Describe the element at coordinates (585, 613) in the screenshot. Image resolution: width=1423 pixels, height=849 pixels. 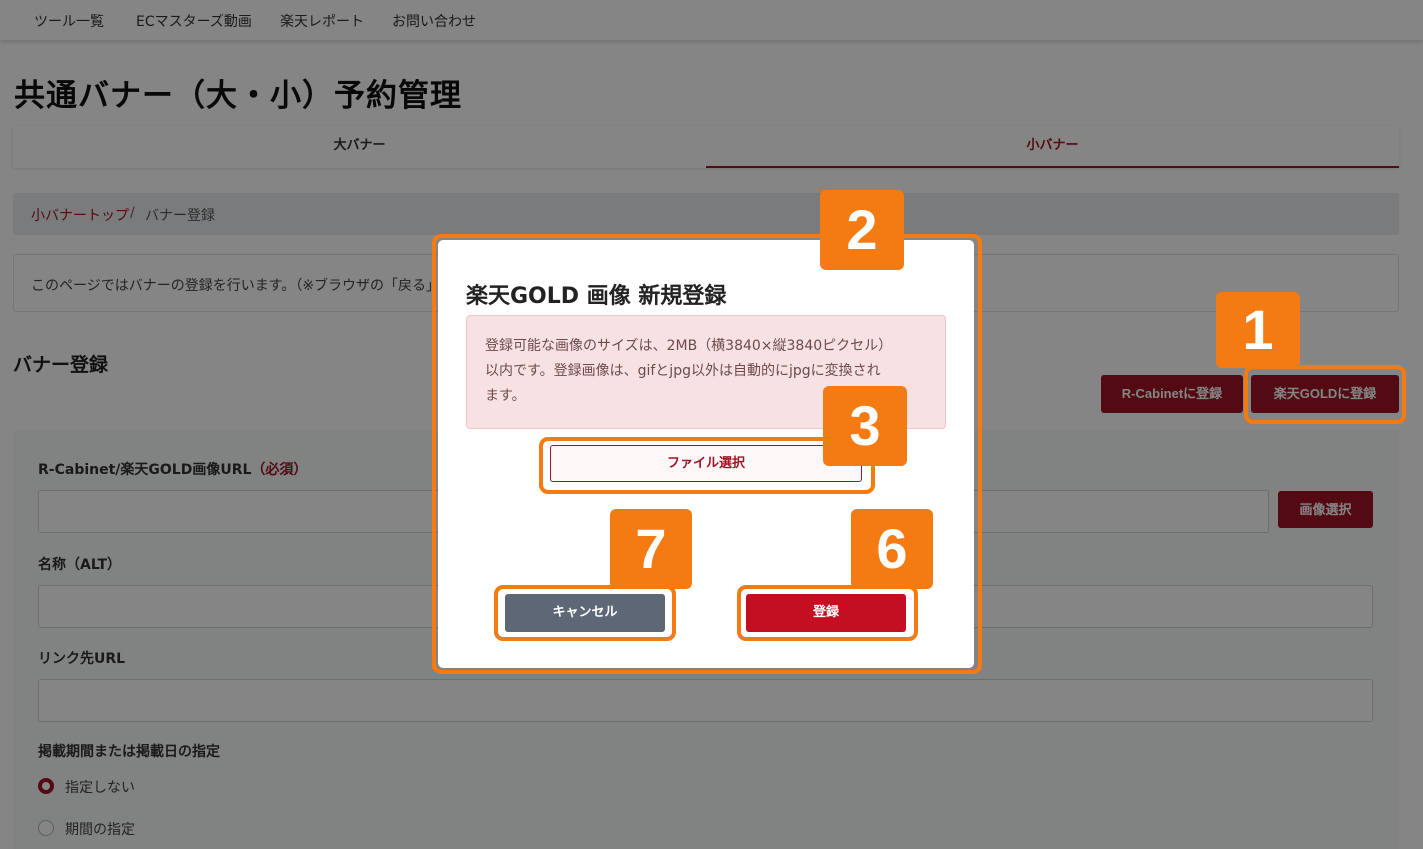
I see `highlight-cancel` at that location.